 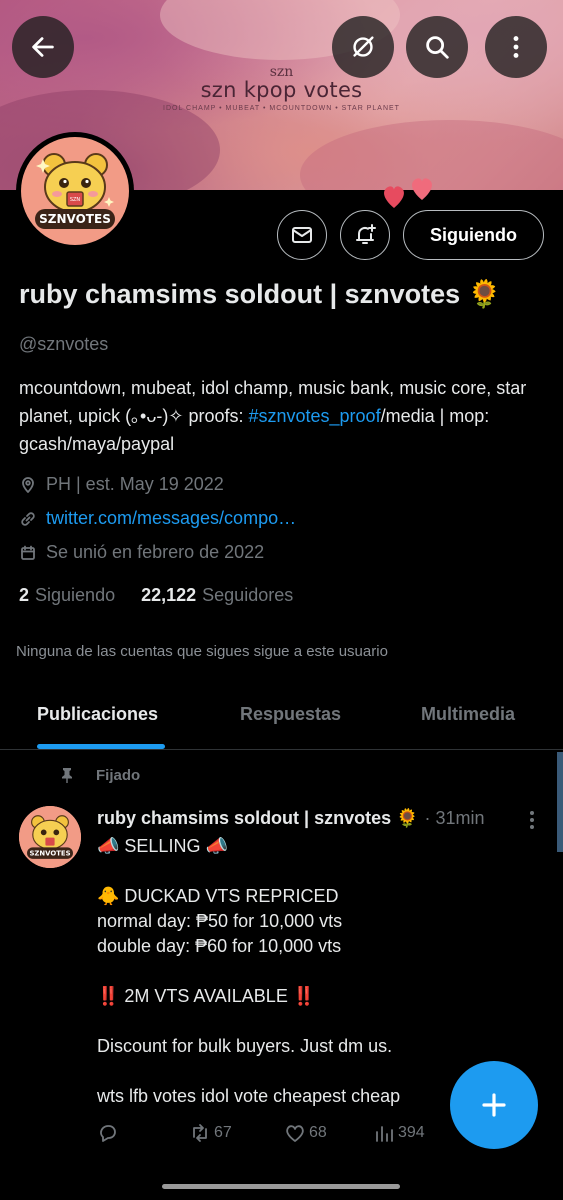 I want to click on bear-mascot-icon: SZN SZNVOTES, so click(x=75, y=191).